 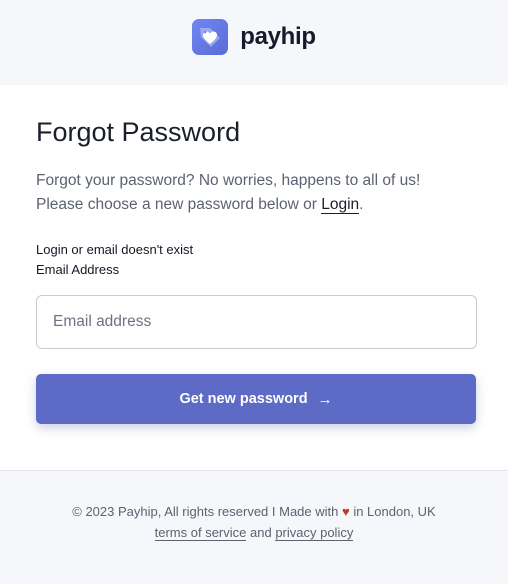 What do you see at coordinates (278, 36) in the screenshot?
I see `brand-name: payhip` at bounding box center [278, 36].